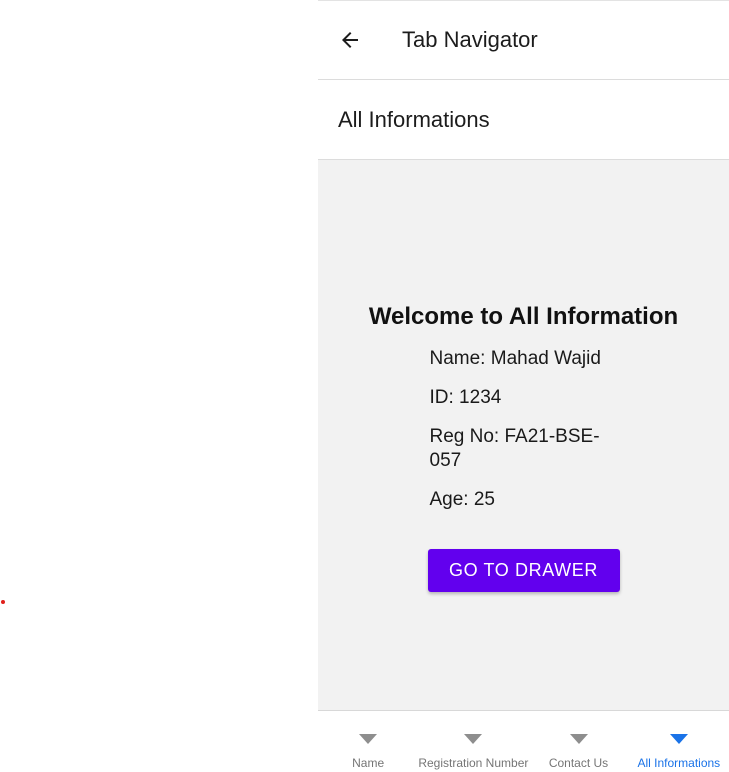 The width and height of the screenshot is (729, 772). What do you see at coordinates (414, 119) in the screenshot?
I see `screen-title: All Informations` at bounding box center [414, 119].